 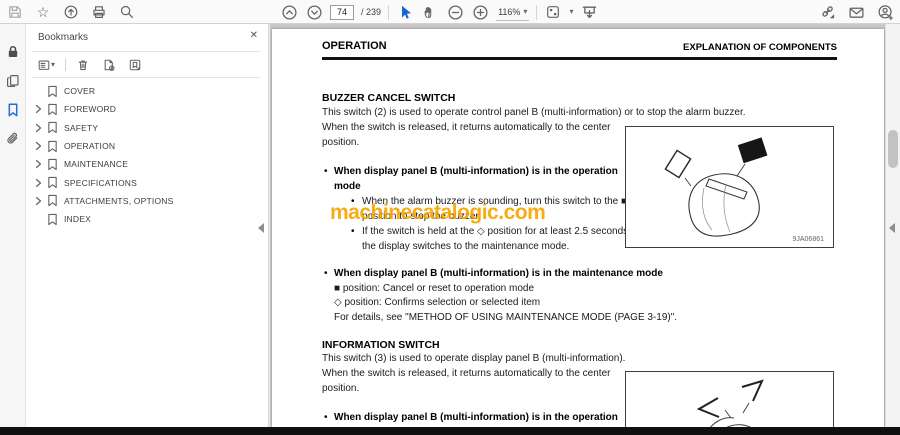 What do you see at coordinates (13, 52) in the screenshot?
I see `security-lock-icon` at bounding box center [13, 52].